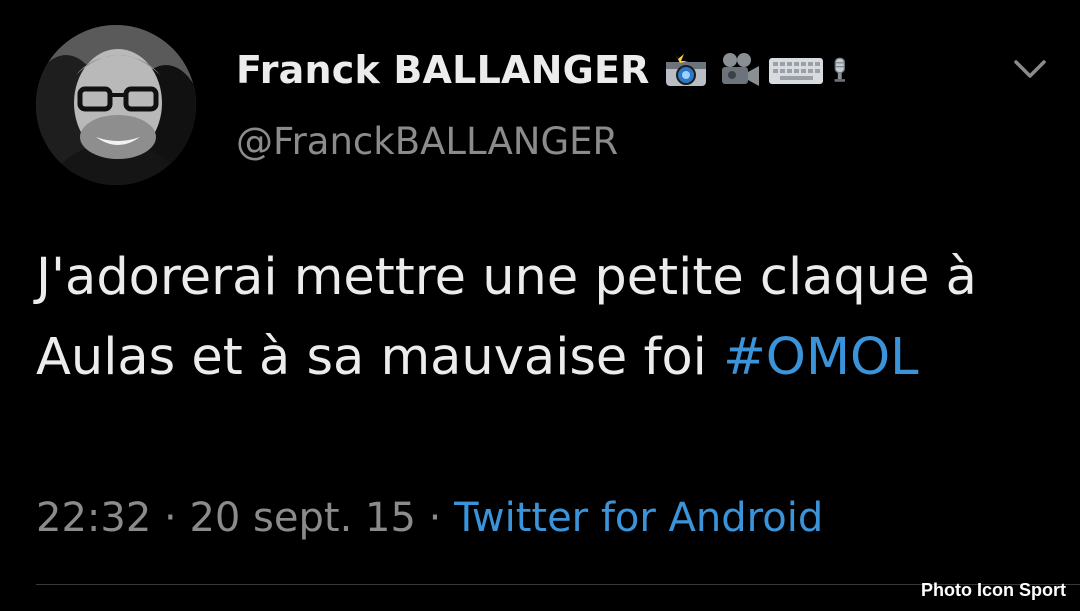 The width and height of the screenshot is (1080, 611). What do you see at coordinates (116, 105) in the screenshot?
I see `avatar` at bounding box center [116, 105].